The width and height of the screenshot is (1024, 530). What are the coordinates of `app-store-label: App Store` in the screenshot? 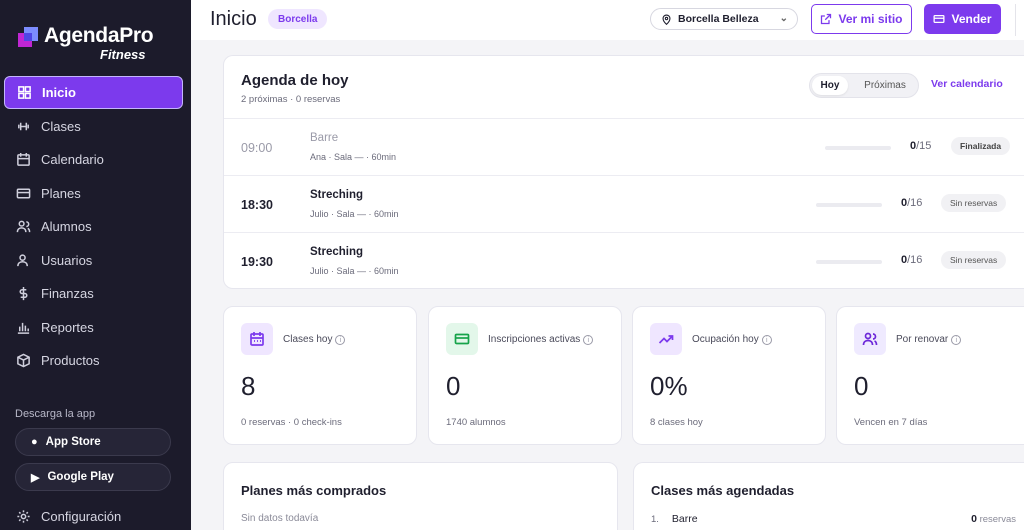 It's located at (73, 442).